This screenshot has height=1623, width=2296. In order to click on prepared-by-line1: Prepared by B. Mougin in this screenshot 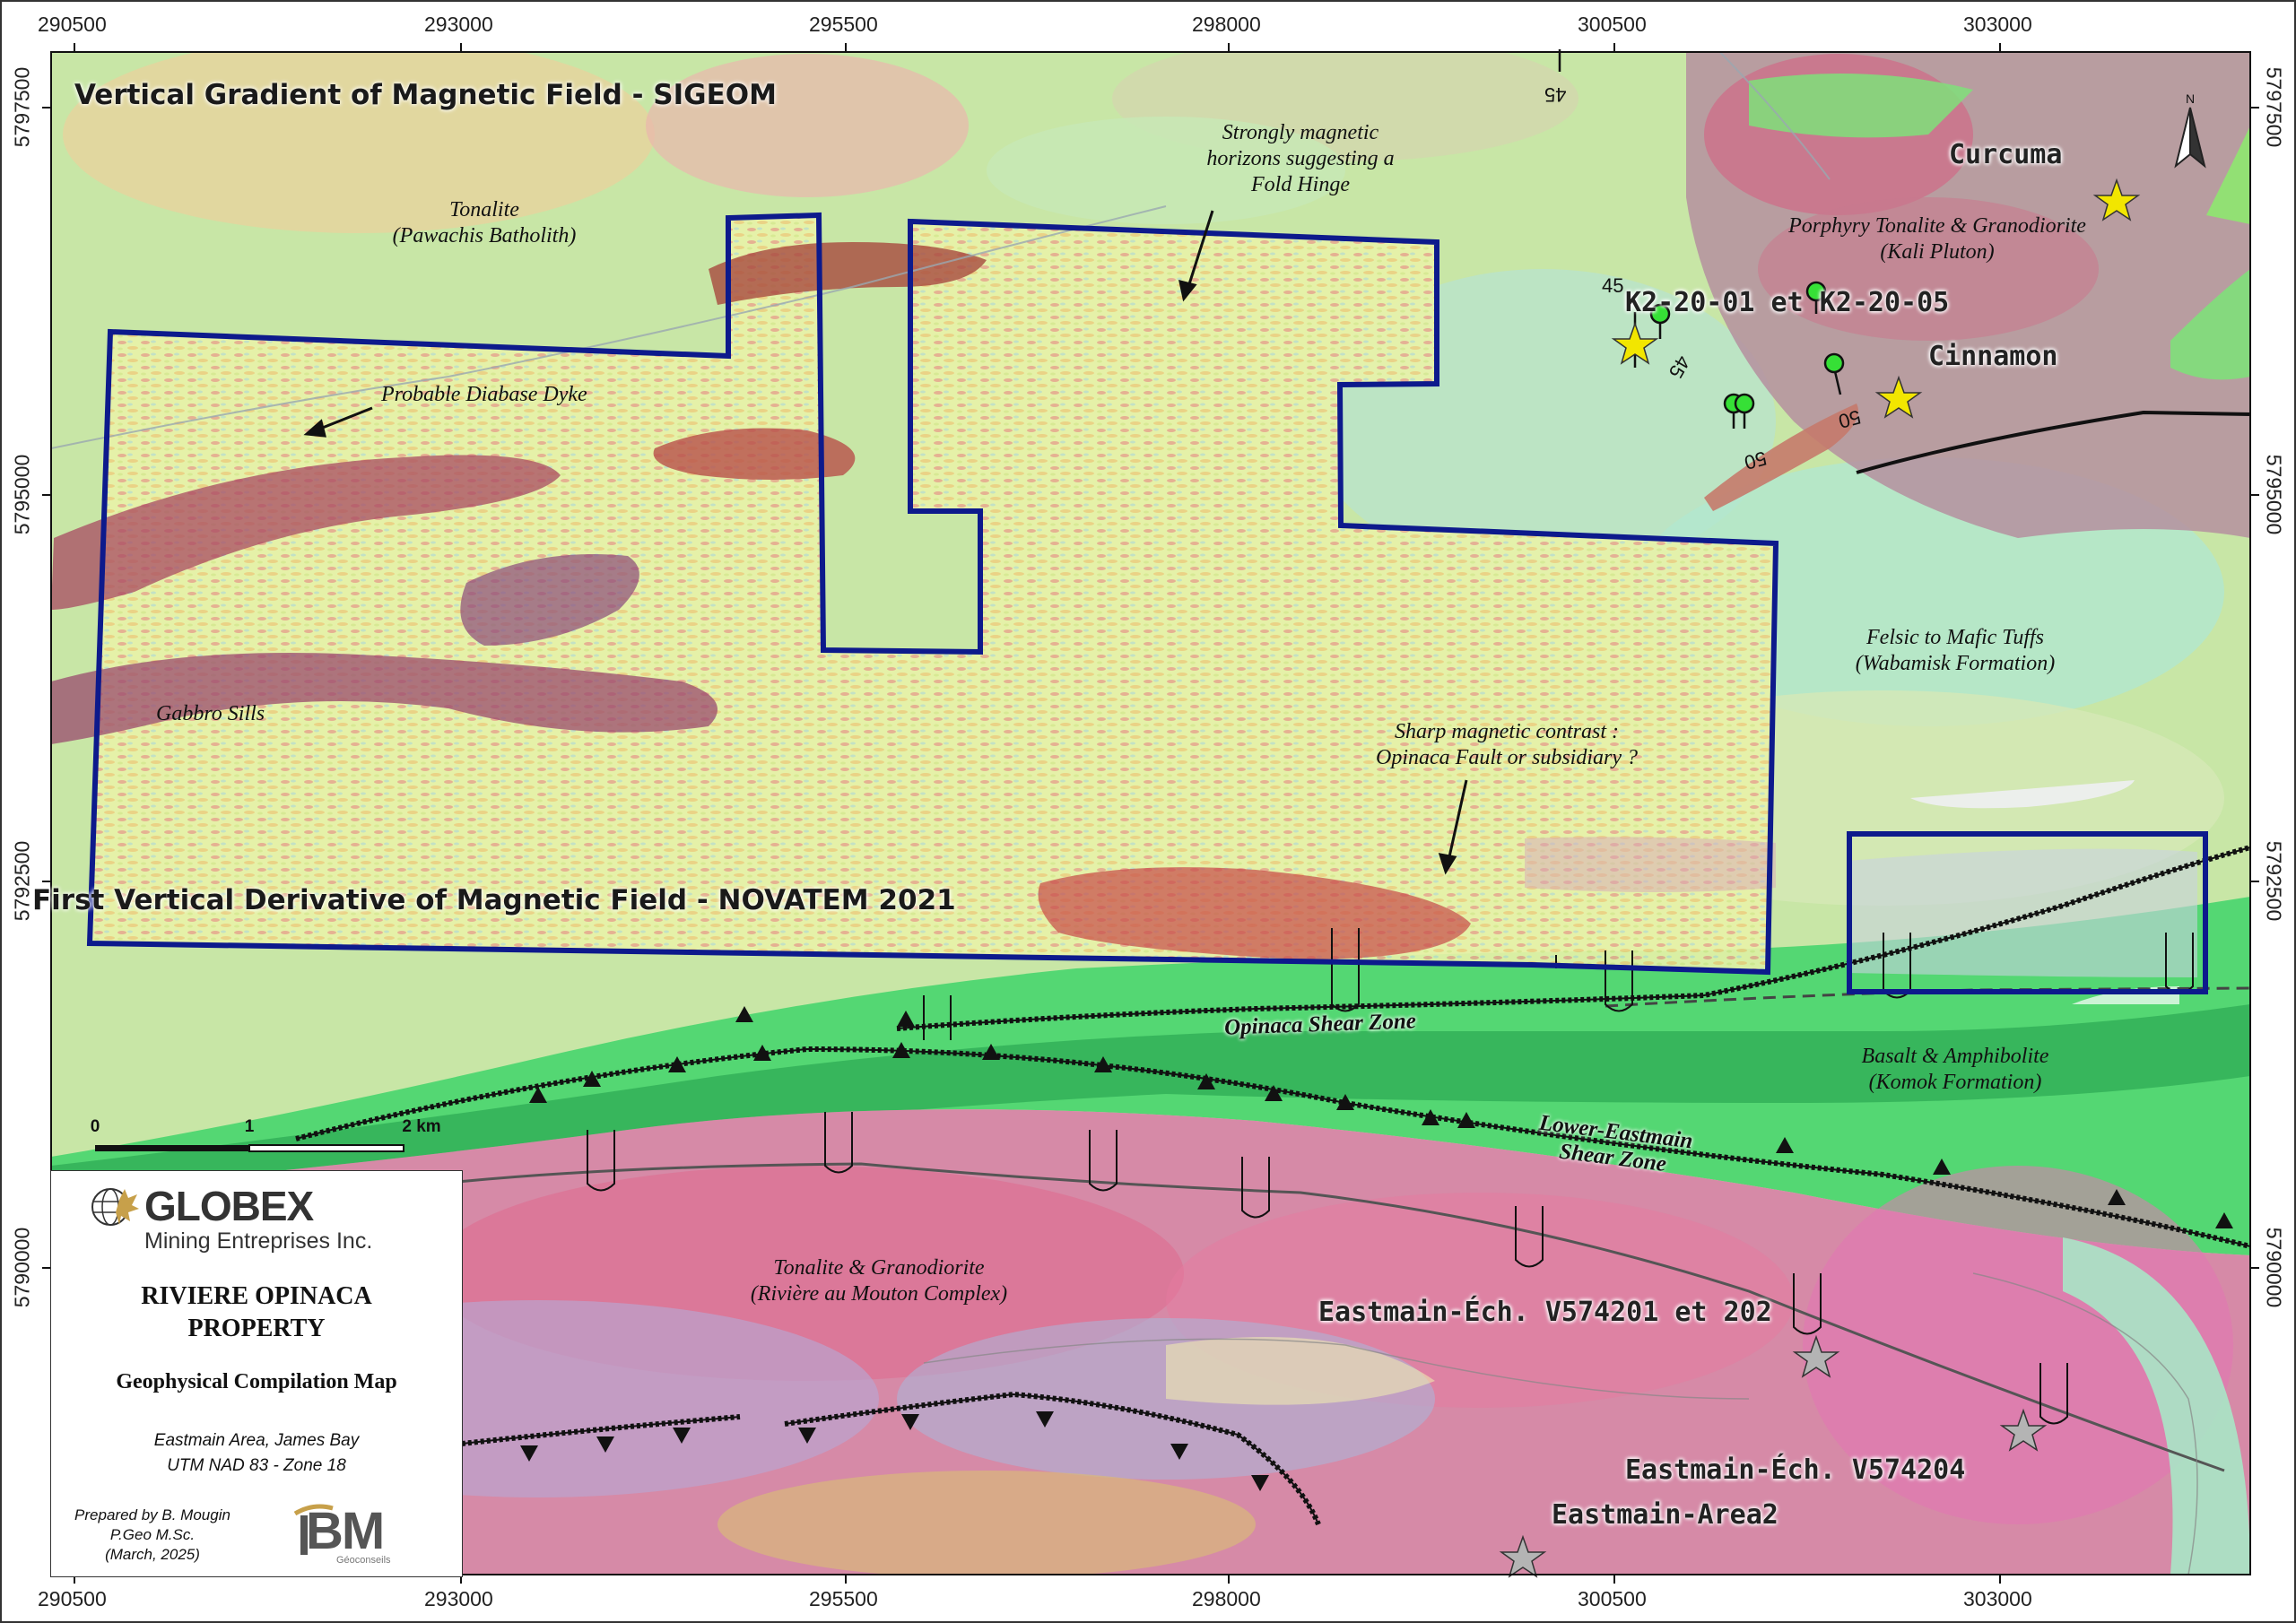, I will do `click(152, 1514)`.